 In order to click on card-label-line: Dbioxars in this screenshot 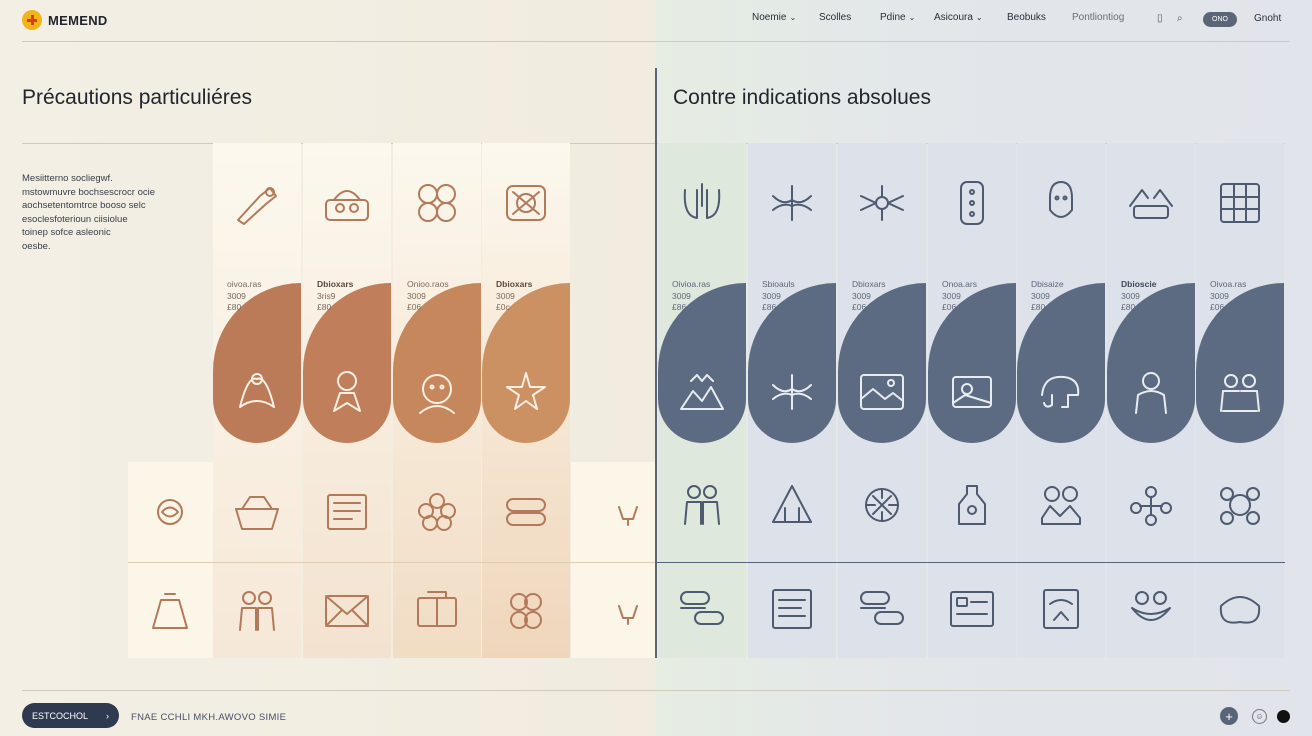, I will do `click(514, 284)`.